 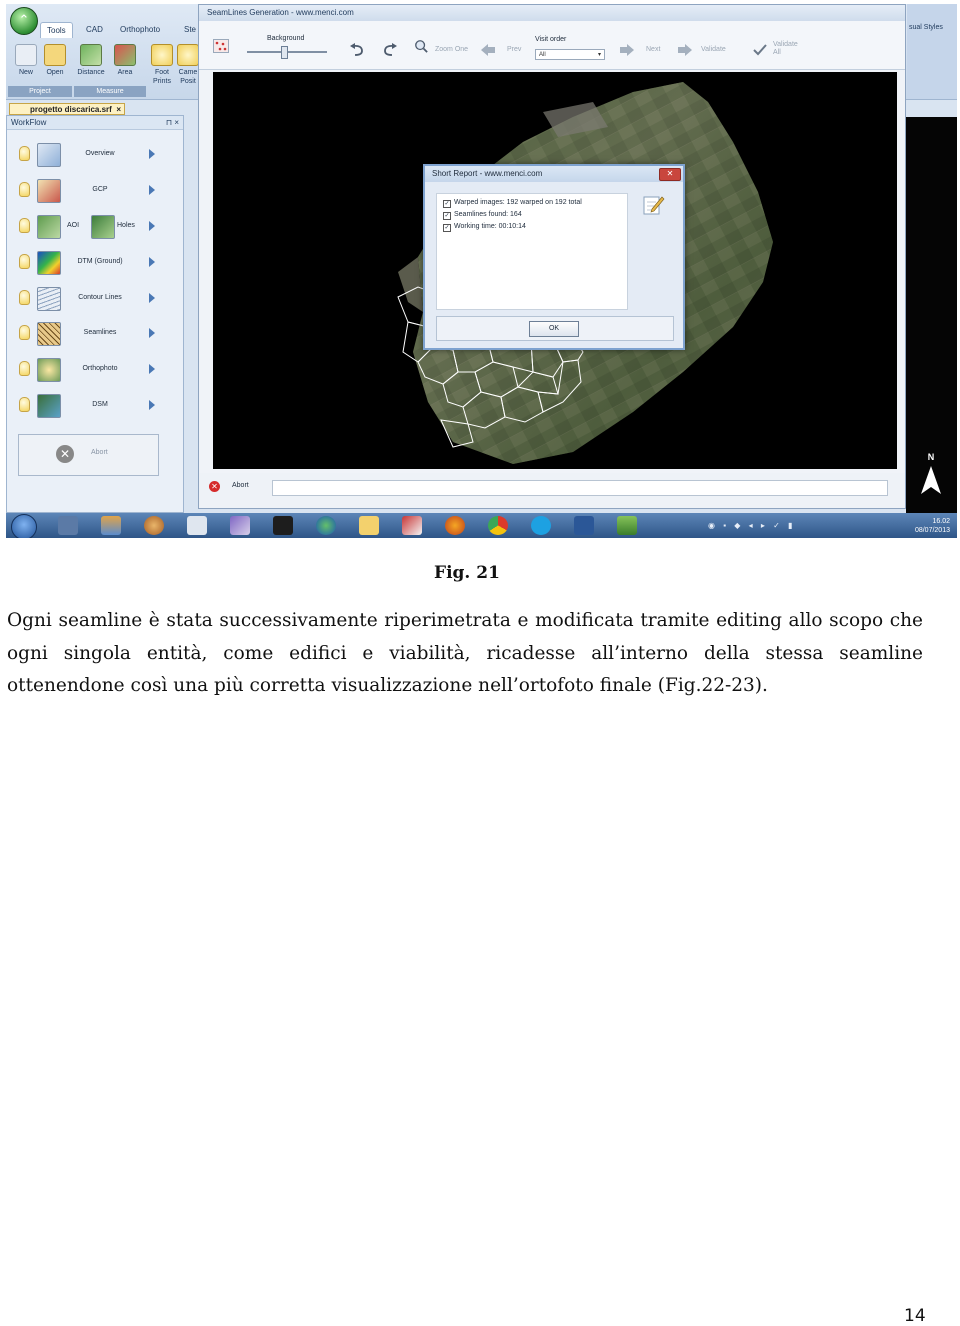 I want to click on earth-icon, so click(x=326, y=525).